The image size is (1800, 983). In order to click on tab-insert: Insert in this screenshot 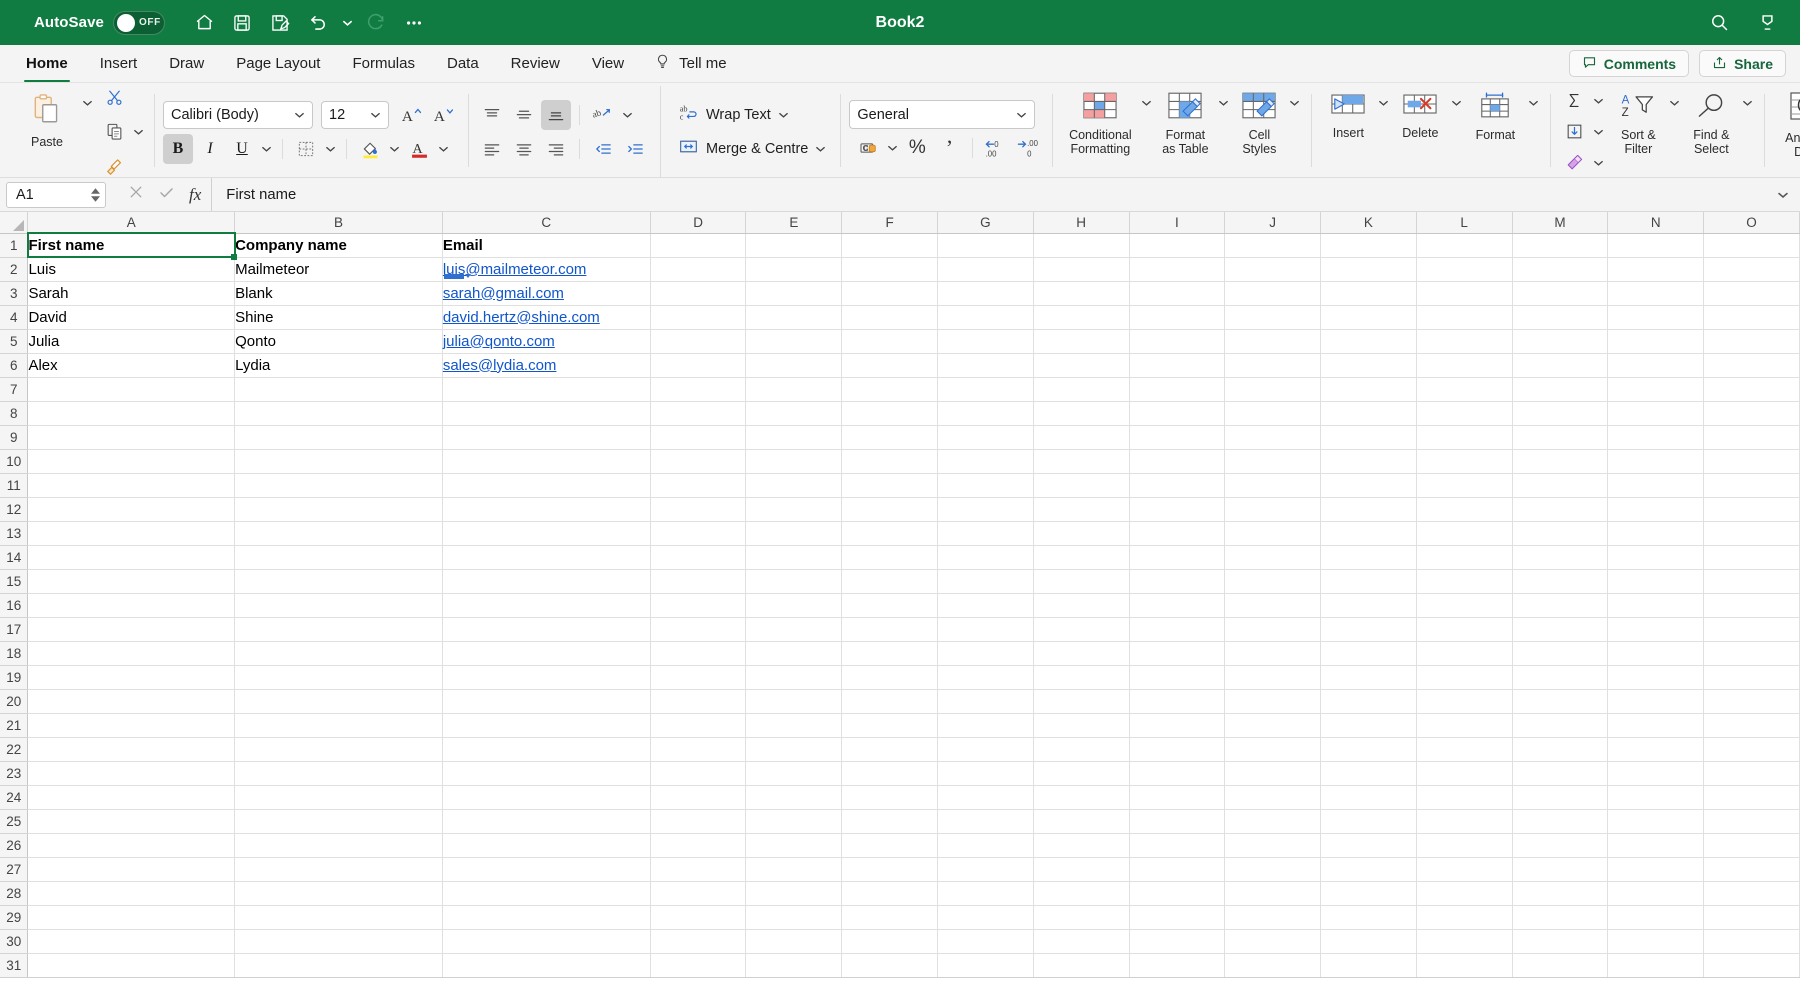, I will do `click(119, 63)`.